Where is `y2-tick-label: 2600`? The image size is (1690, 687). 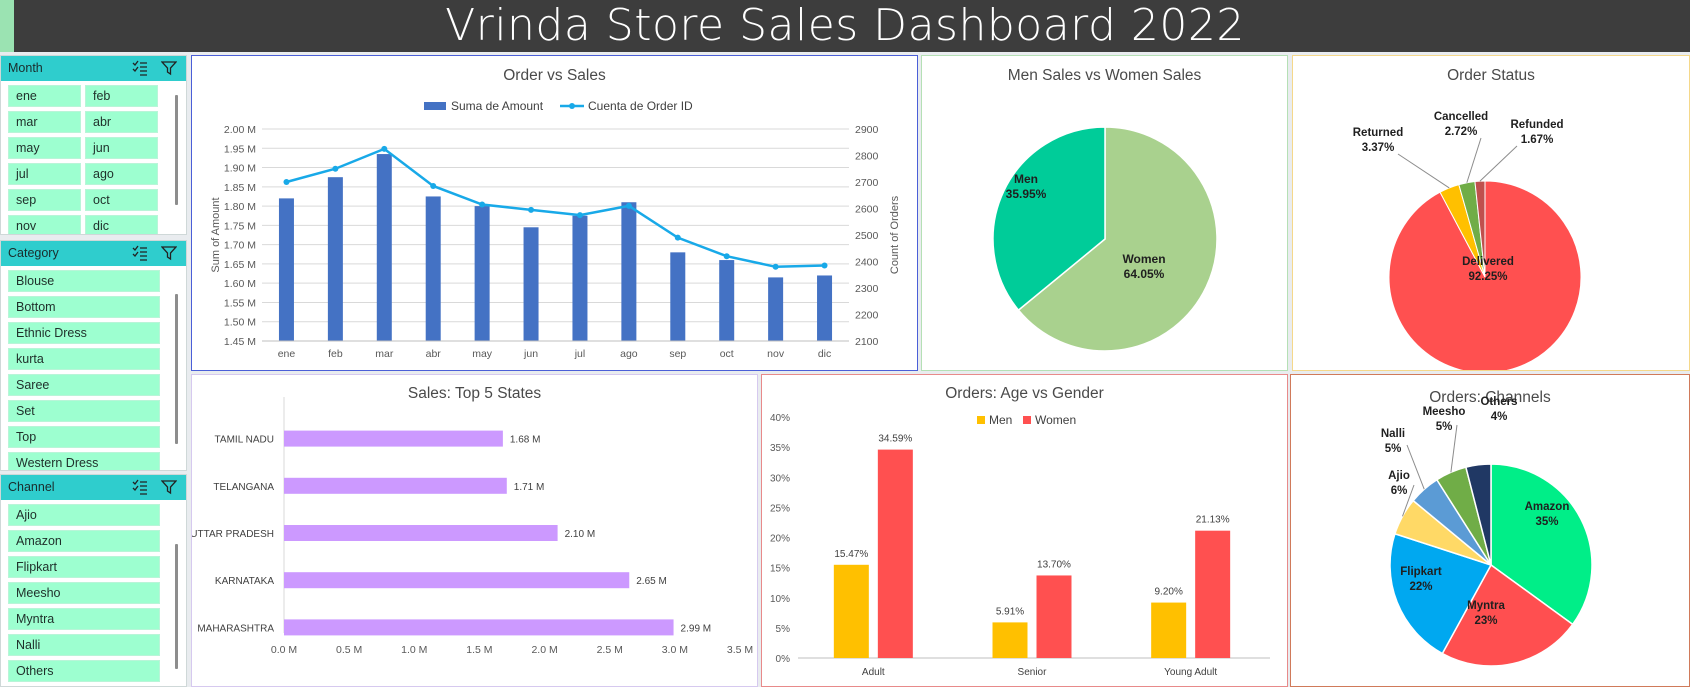
y2-tick-label: 2600 is located at coordinates (867, 210).